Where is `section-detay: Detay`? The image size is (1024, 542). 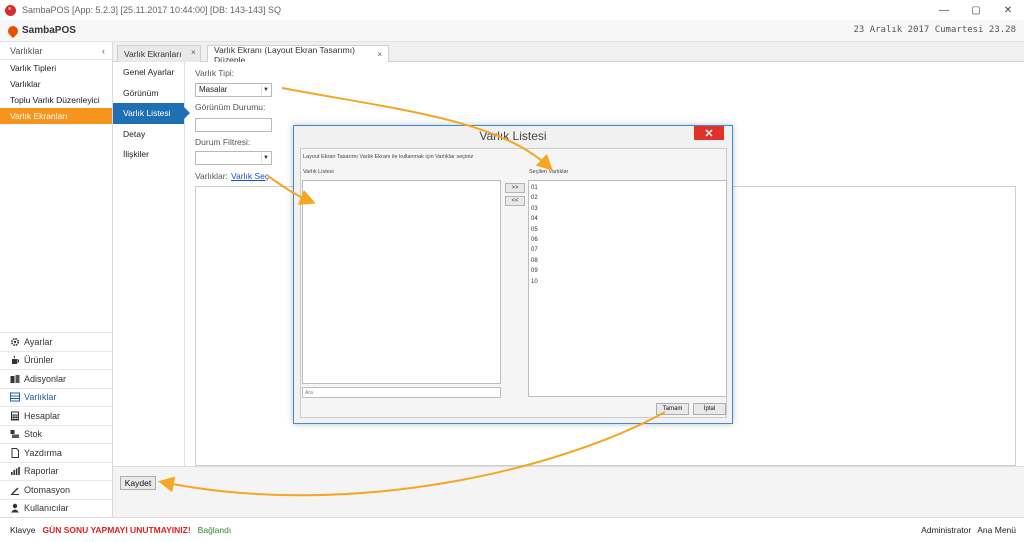
section-detay: Detay is located at coordinates (148, 134).